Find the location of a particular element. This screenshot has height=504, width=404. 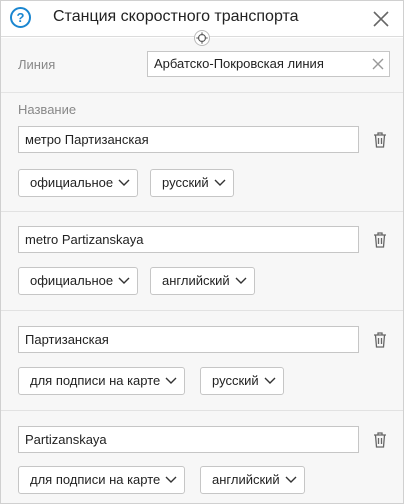

line-label: Линия is located at coordinates (37, 64).